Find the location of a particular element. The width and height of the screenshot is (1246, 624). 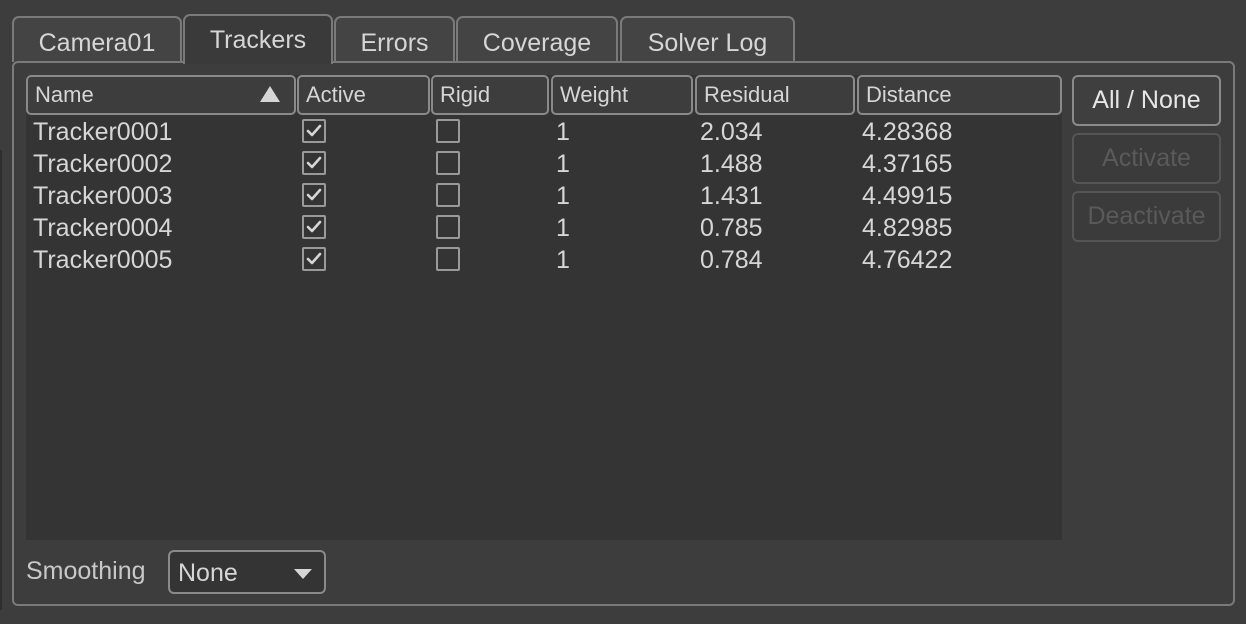

tab-camera01: Camera01 is located at coordinates (97, 39).